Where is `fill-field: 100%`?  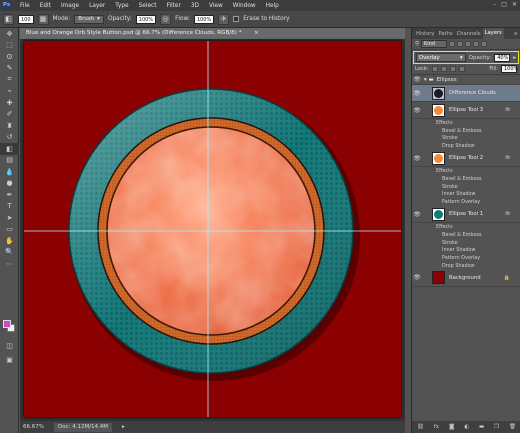
fill-field: 100% is located at coordinates (509, 69).